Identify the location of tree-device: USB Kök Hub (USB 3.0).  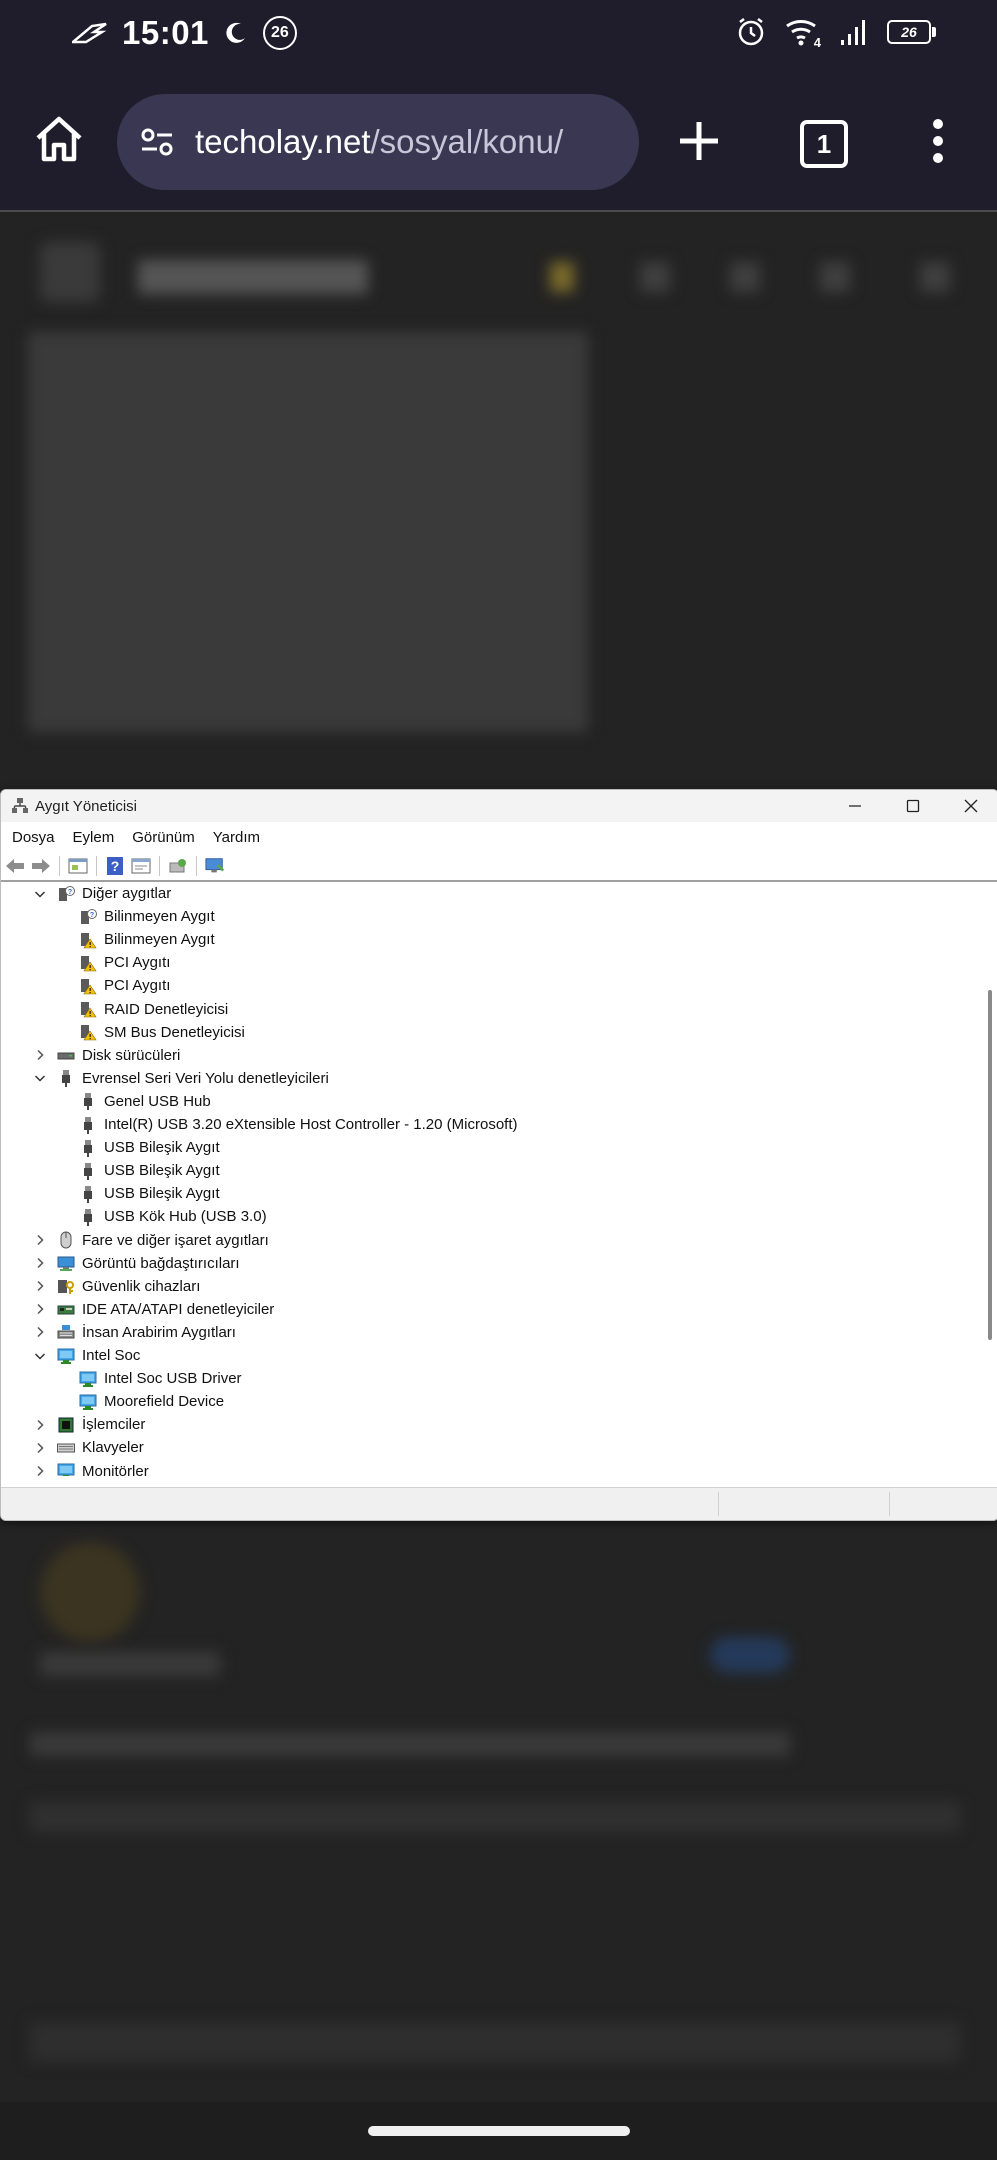
(162, 1216).